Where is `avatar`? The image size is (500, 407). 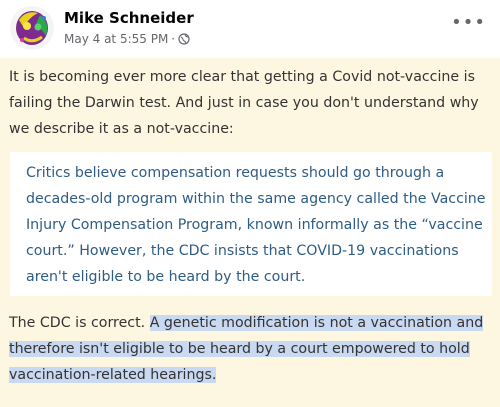 avatar is located at coordinates (32, 28).